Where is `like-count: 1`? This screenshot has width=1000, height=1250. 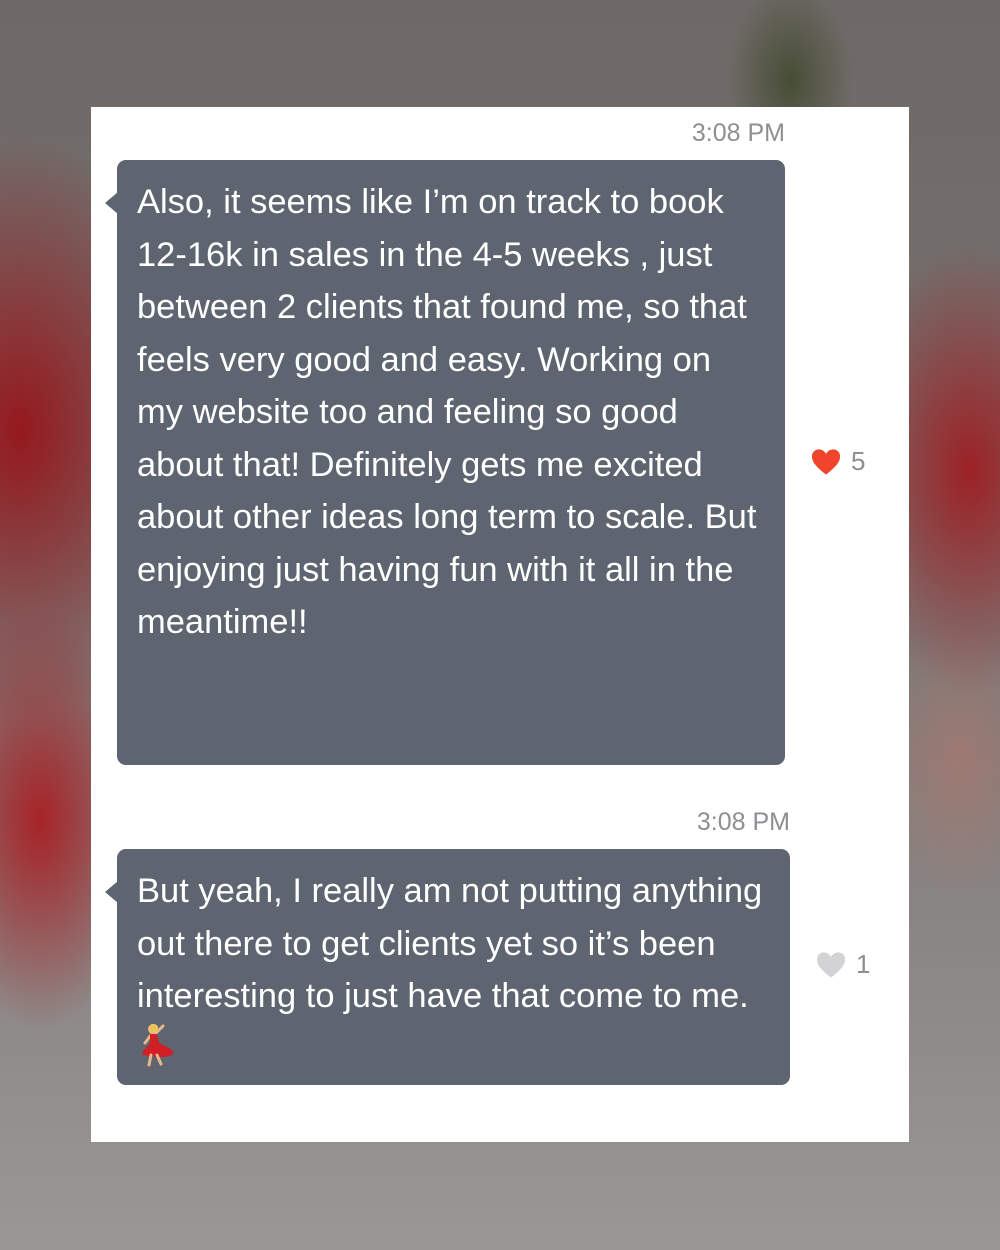
like-count: 1 is located at coordinates (863, 964).